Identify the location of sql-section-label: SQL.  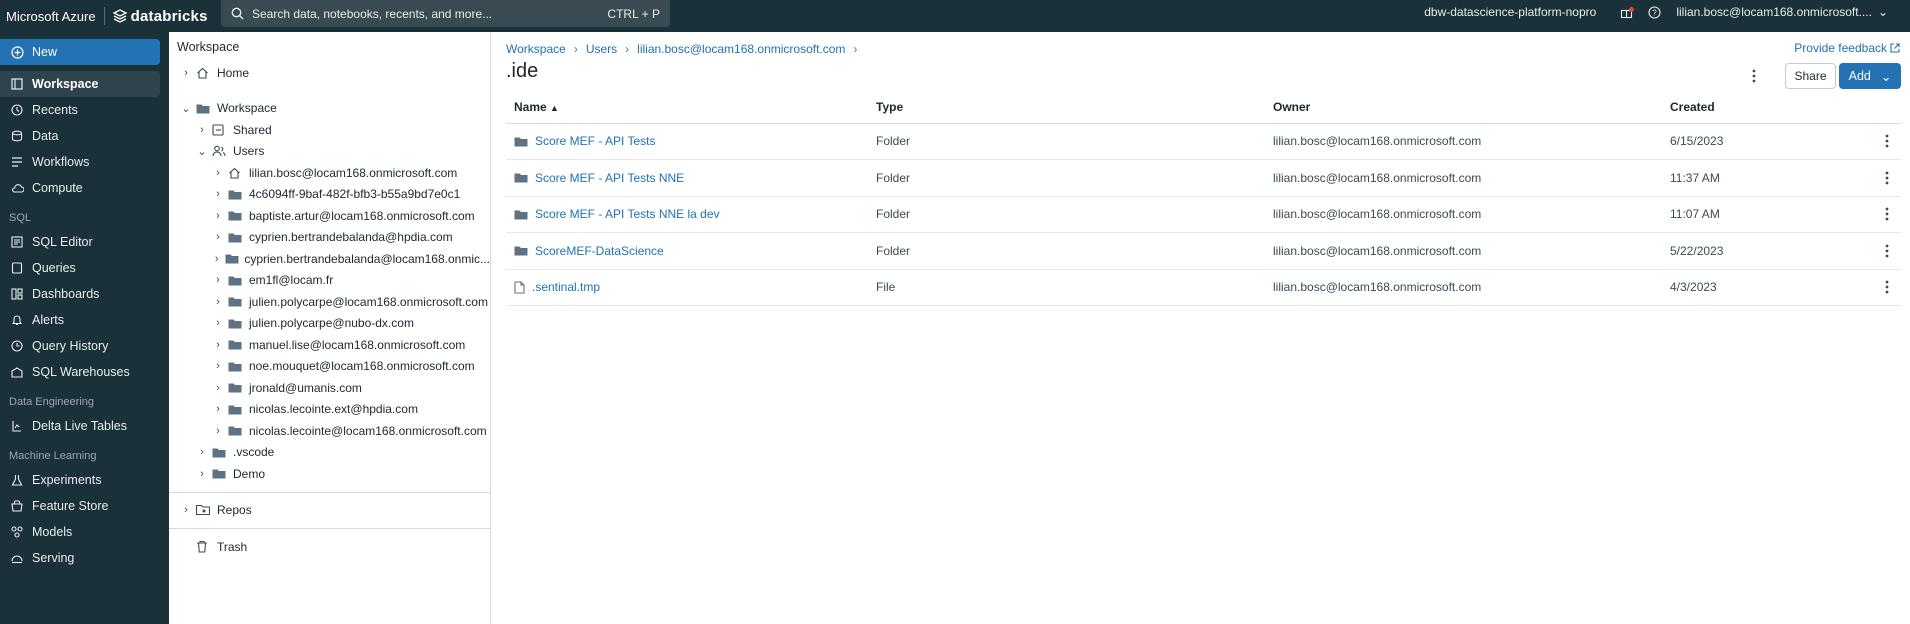
(20, 218).